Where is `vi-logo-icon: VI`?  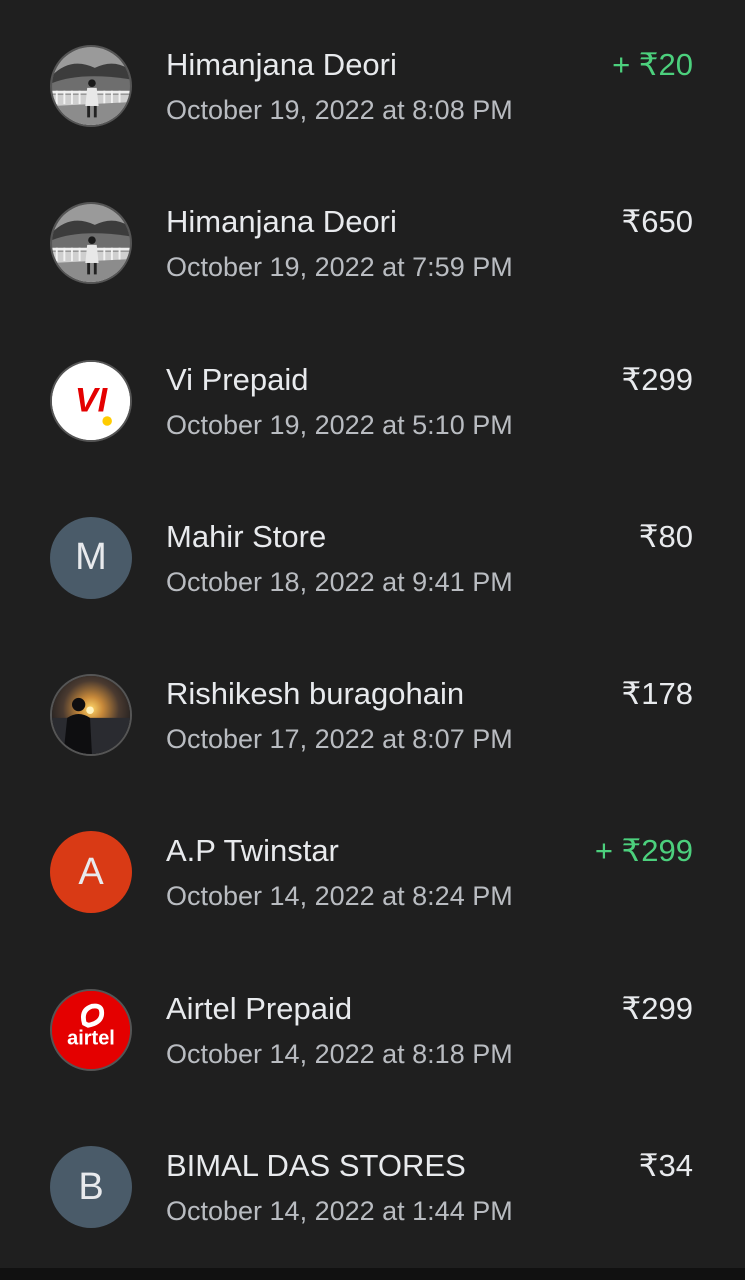 vi-logo-icon: VI is located at coordinates (91, 400).